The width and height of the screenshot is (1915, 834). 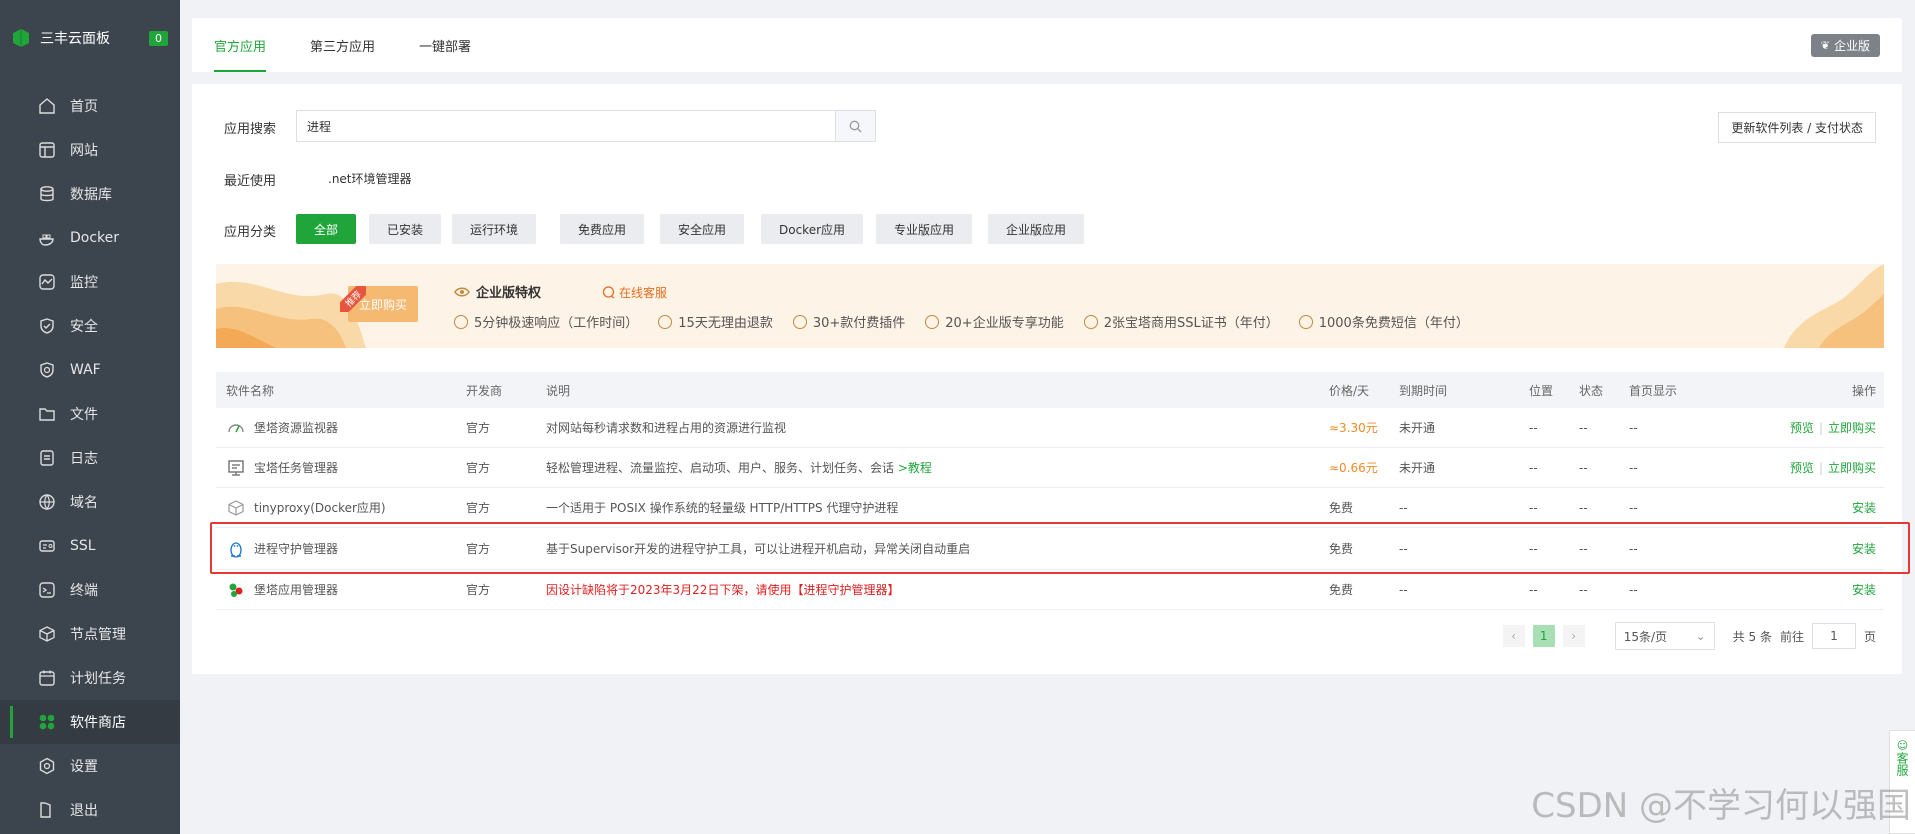 What do you see at coordinates (250, 390) in the screenshot?
I see `col-name: 软件名称` at bounding box center [250, 390].